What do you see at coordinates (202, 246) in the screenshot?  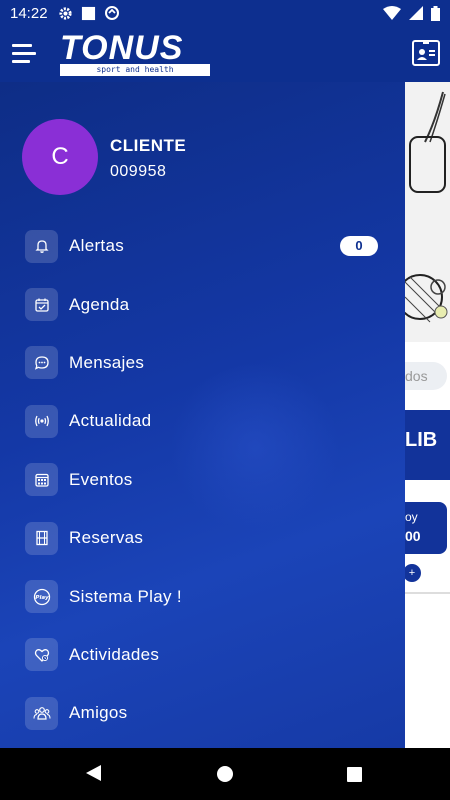 I see `menu-item-alertas: Alertas 0` at bounding box center [202, 246].